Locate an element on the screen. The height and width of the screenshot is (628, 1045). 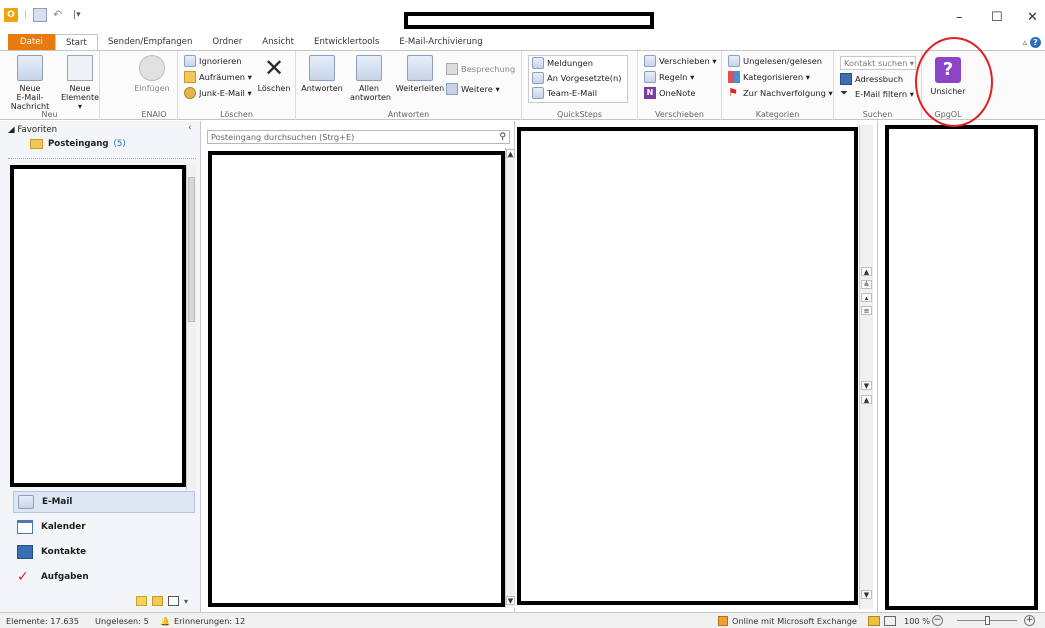
favorite-inbox: Posteingang (5) is located at coordinates (78, 144).